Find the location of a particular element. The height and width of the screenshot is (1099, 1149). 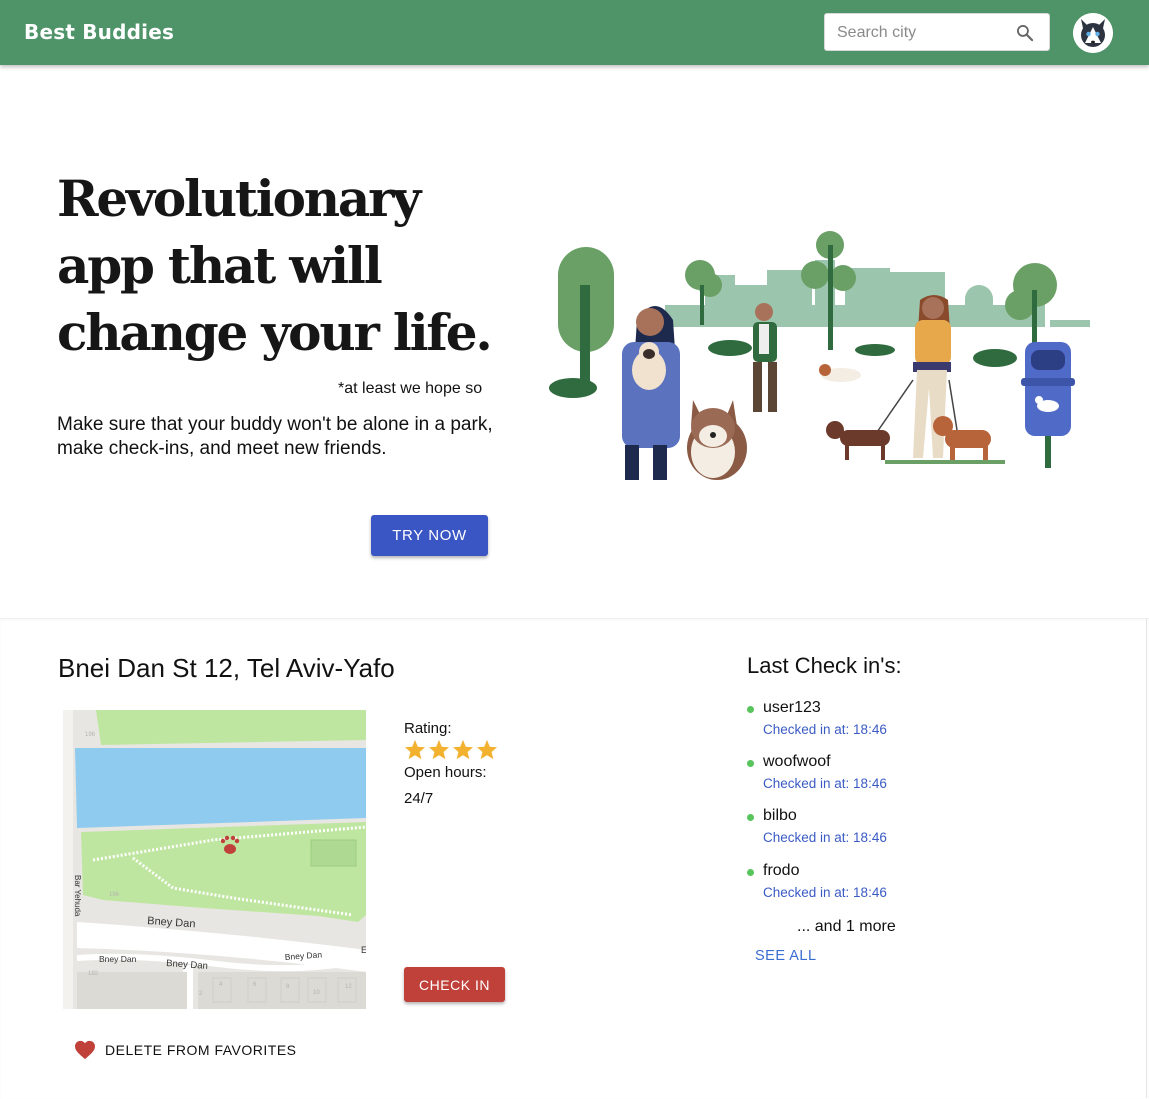

map-street-label: Bney Dan is located at coordinates (118, 959).